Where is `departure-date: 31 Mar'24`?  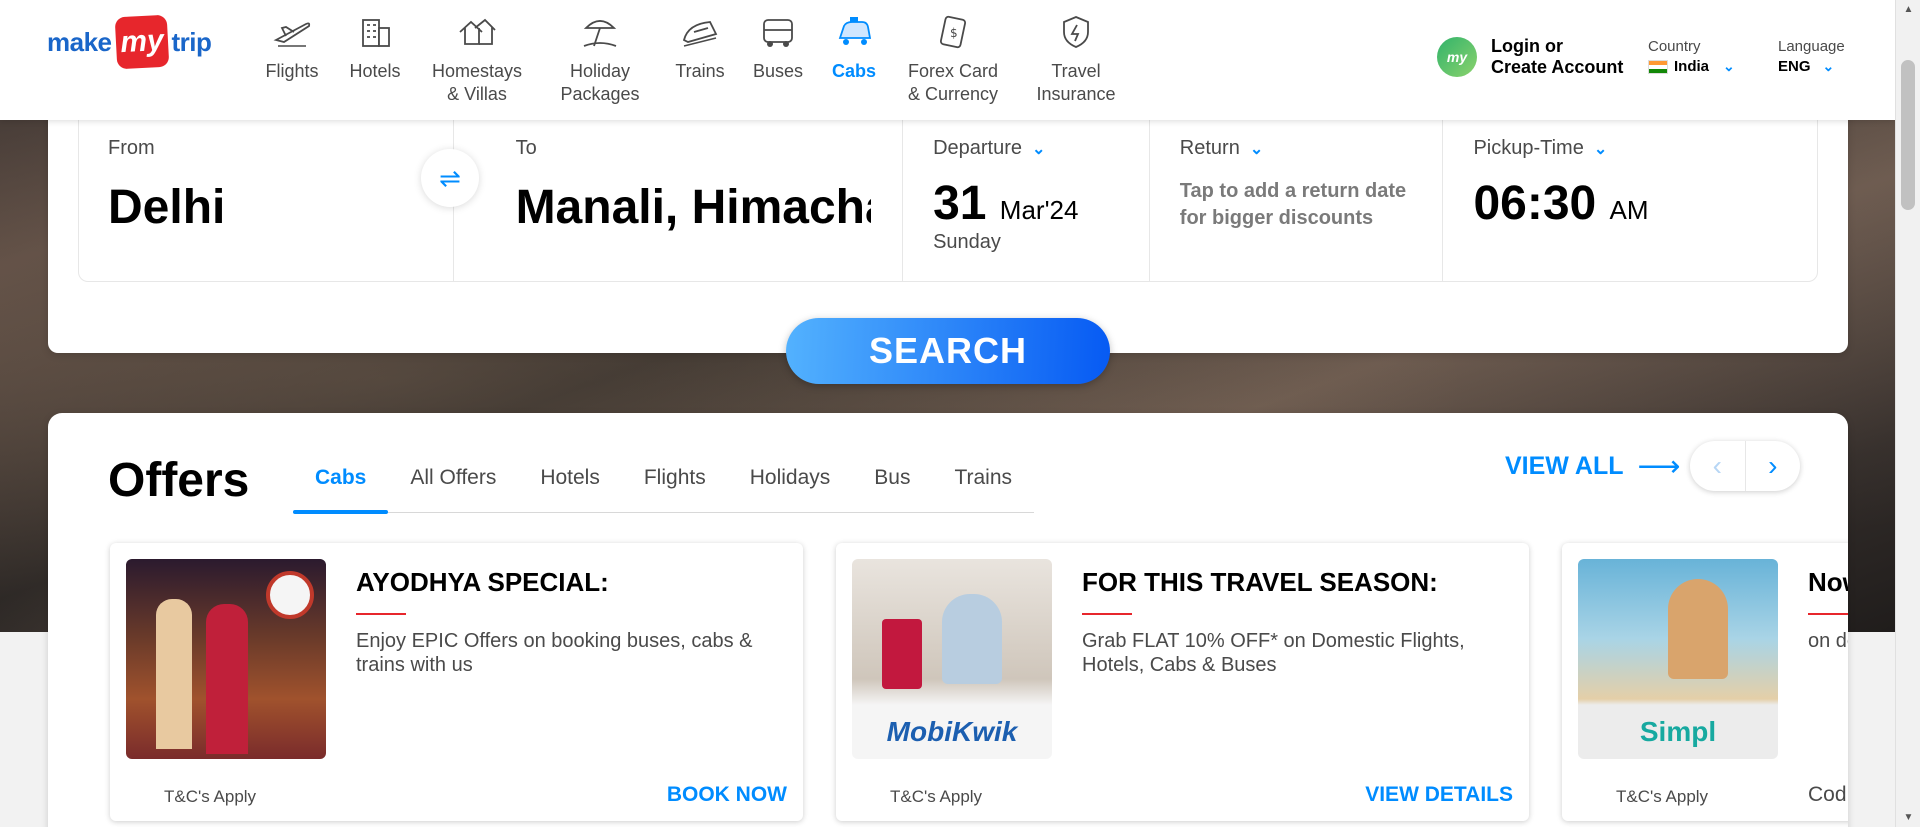
departure-date: 31 Mar'24 is located at coordinates (1041, 203).